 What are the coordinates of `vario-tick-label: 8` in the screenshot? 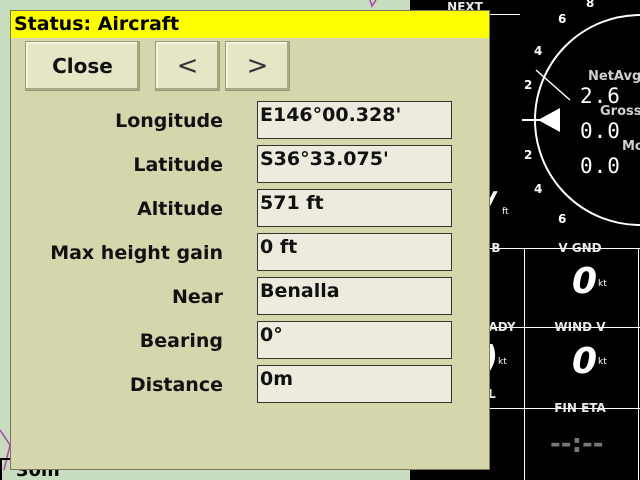 It's located at (590, 5).